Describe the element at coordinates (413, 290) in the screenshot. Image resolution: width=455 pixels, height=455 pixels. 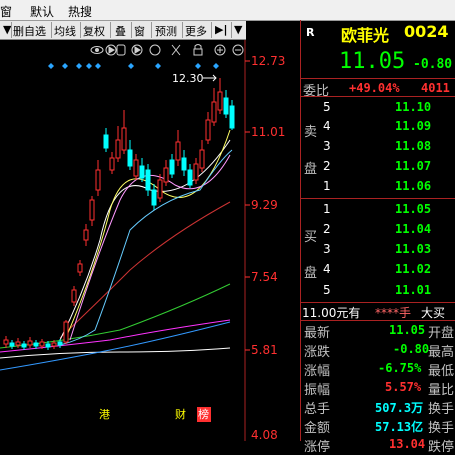
I see `buy-price: 11.01` at that location.